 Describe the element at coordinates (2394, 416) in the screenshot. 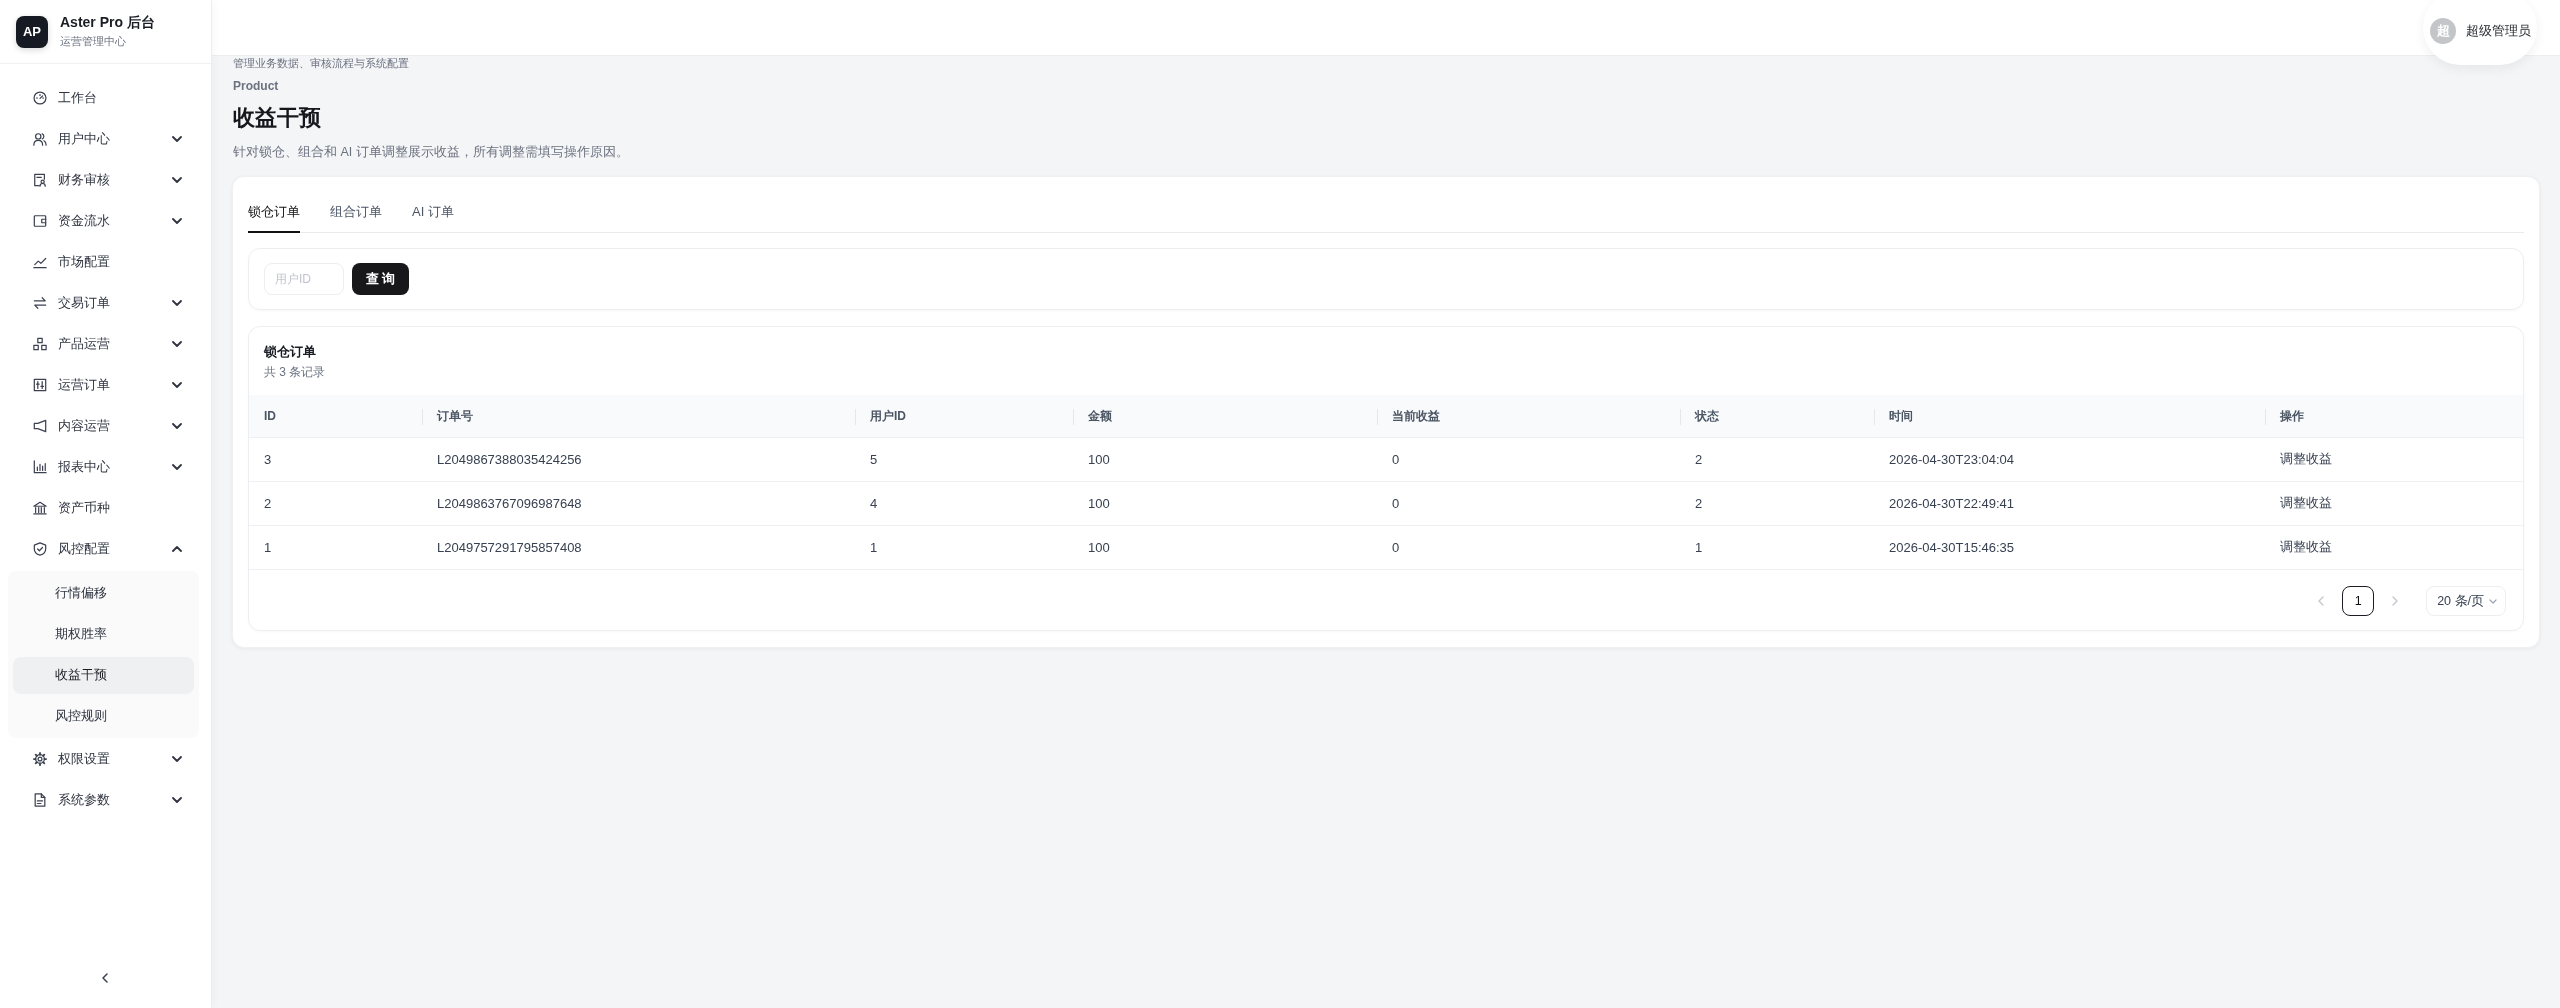

I see `column-header: 操作` at that location.